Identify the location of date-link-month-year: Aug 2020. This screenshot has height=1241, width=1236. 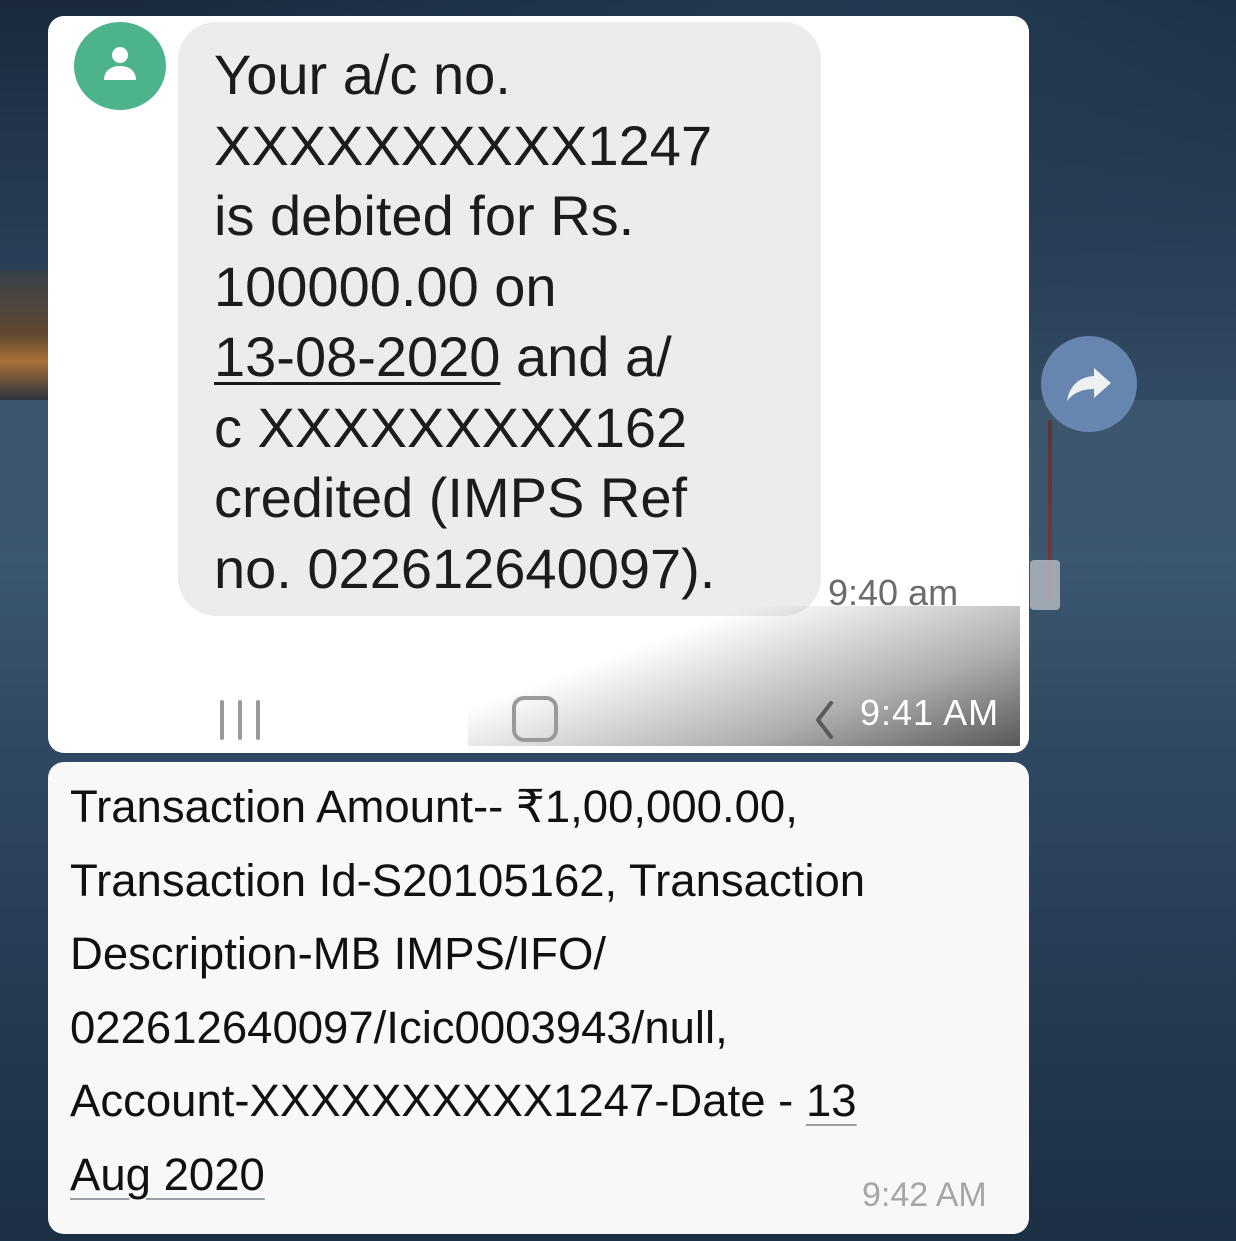
(167, 1174).